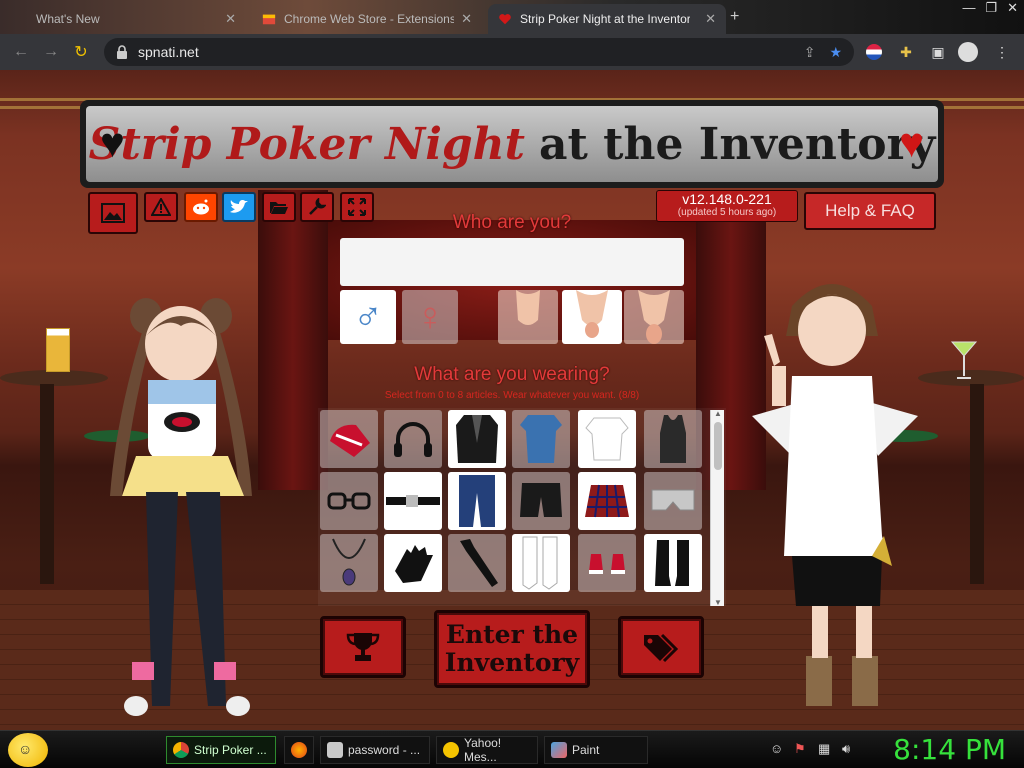 This screenshot has width=1024, height=768. What do you see at coordinates (734, 17) in the screenshot?
I see `new-tab-icon: +` at bounding box center [734, 17].